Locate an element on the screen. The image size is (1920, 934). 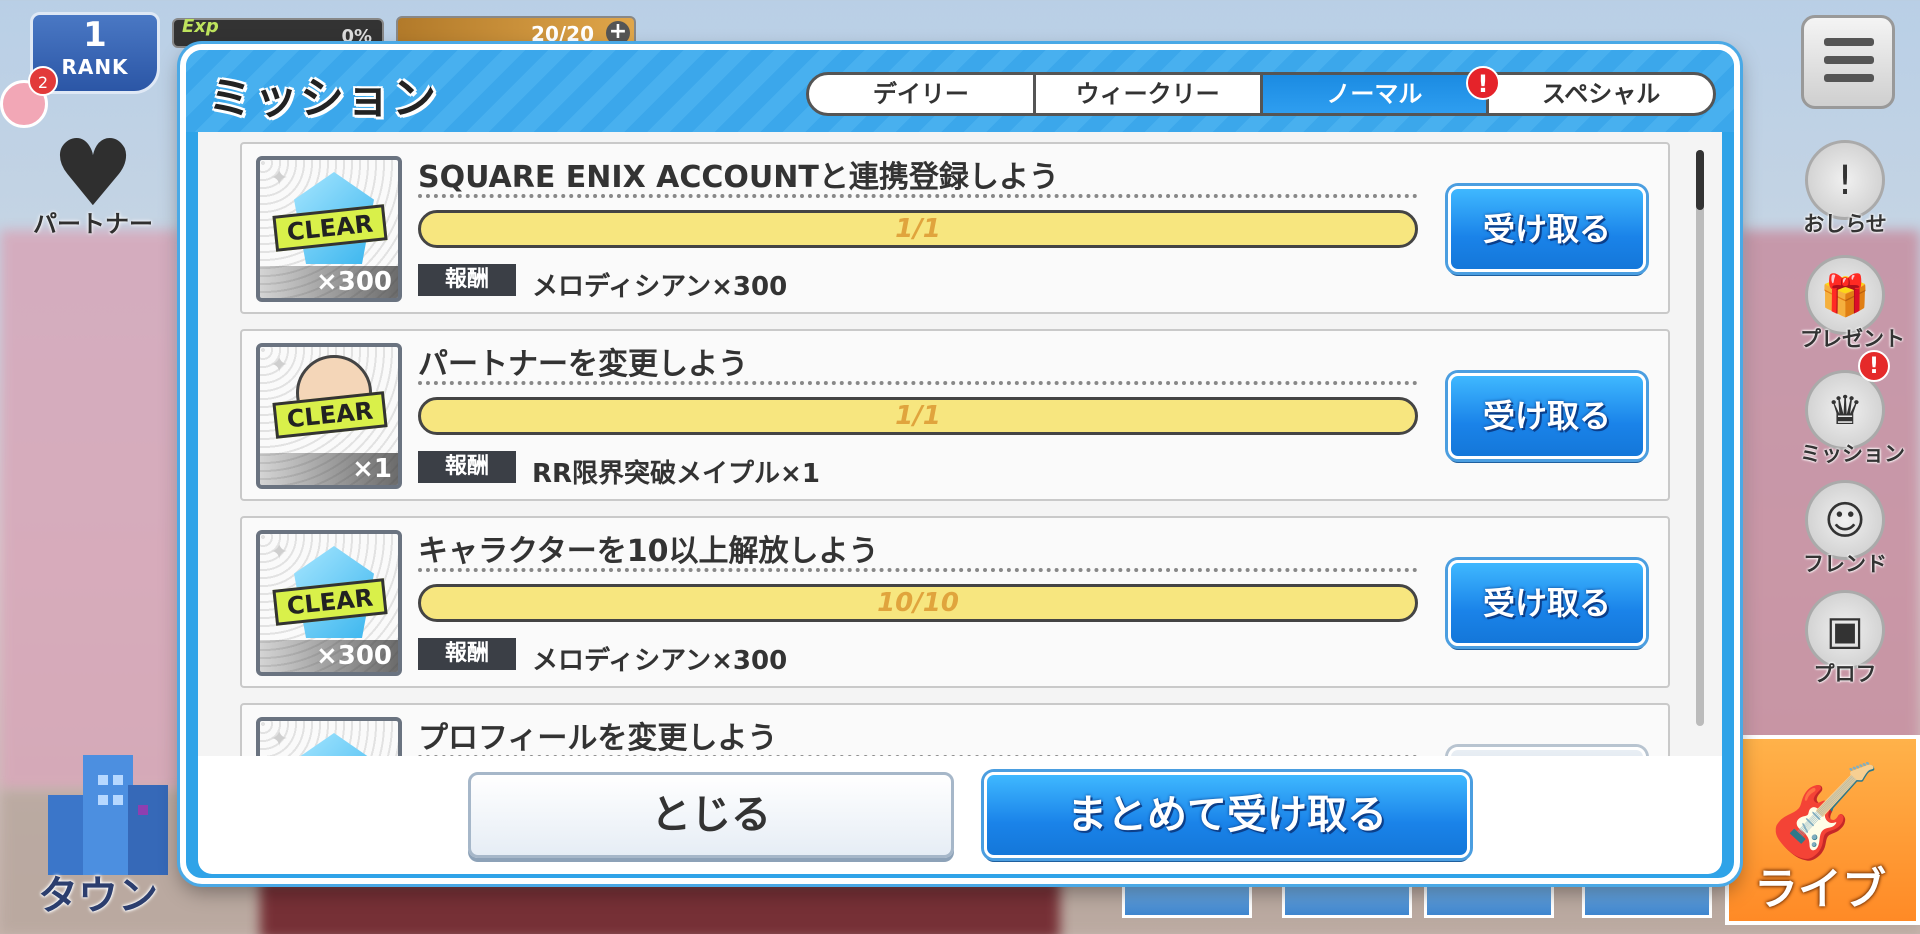
mission-alert-badge: ! is located at coordinates (1874, 366).